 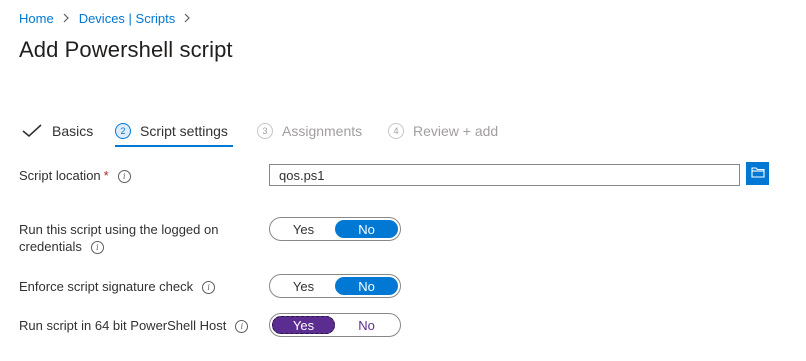 What do you see at coordinates (396, 131) in the screenshot?
I see `step-number-badge: 4` at bounding box center [396, 131].